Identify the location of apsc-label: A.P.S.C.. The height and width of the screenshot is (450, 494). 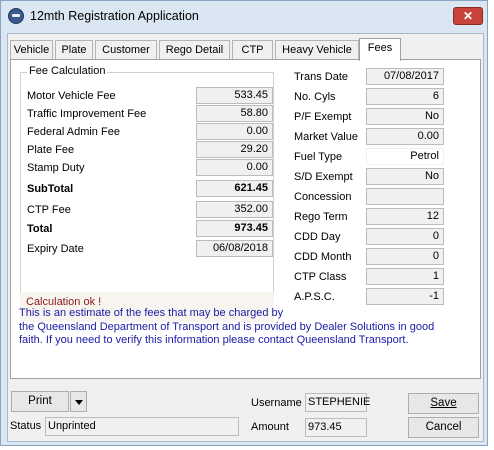
(314, 297).